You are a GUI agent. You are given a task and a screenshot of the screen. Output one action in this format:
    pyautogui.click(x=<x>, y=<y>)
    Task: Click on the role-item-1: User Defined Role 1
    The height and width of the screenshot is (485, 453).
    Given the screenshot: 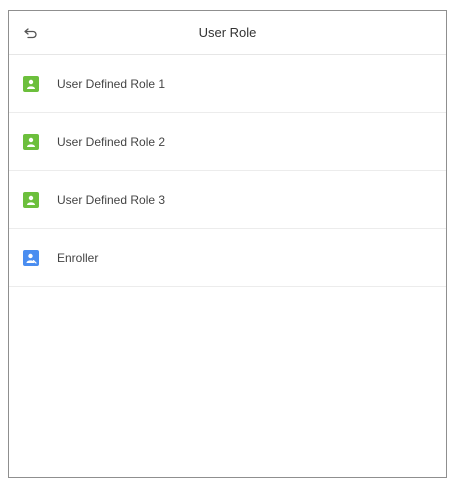 What is the action you would take?
    pyautogui.click(x=227, y=84)
    